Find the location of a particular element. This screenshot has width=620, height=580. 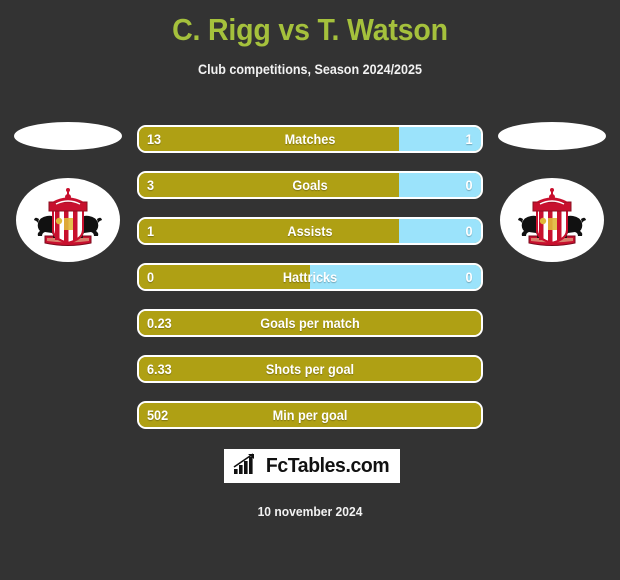

stat-bar-row: 502 Min per goal is located at coordinates (310, 415).